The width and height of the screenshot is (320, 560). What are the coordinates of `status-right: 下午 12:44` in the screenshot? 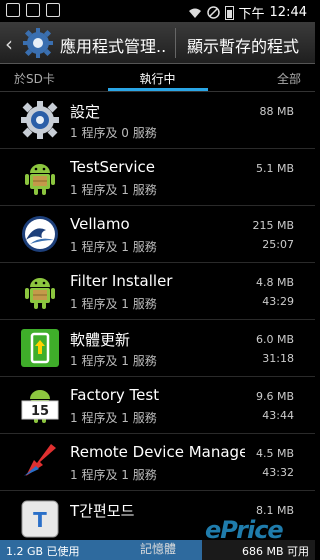 It's located at (247, 12).